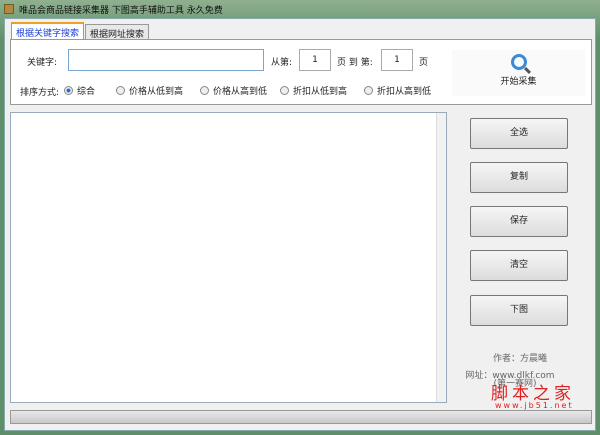  I want to click on page-to-label: 页 到 第:, so click(355, 63).